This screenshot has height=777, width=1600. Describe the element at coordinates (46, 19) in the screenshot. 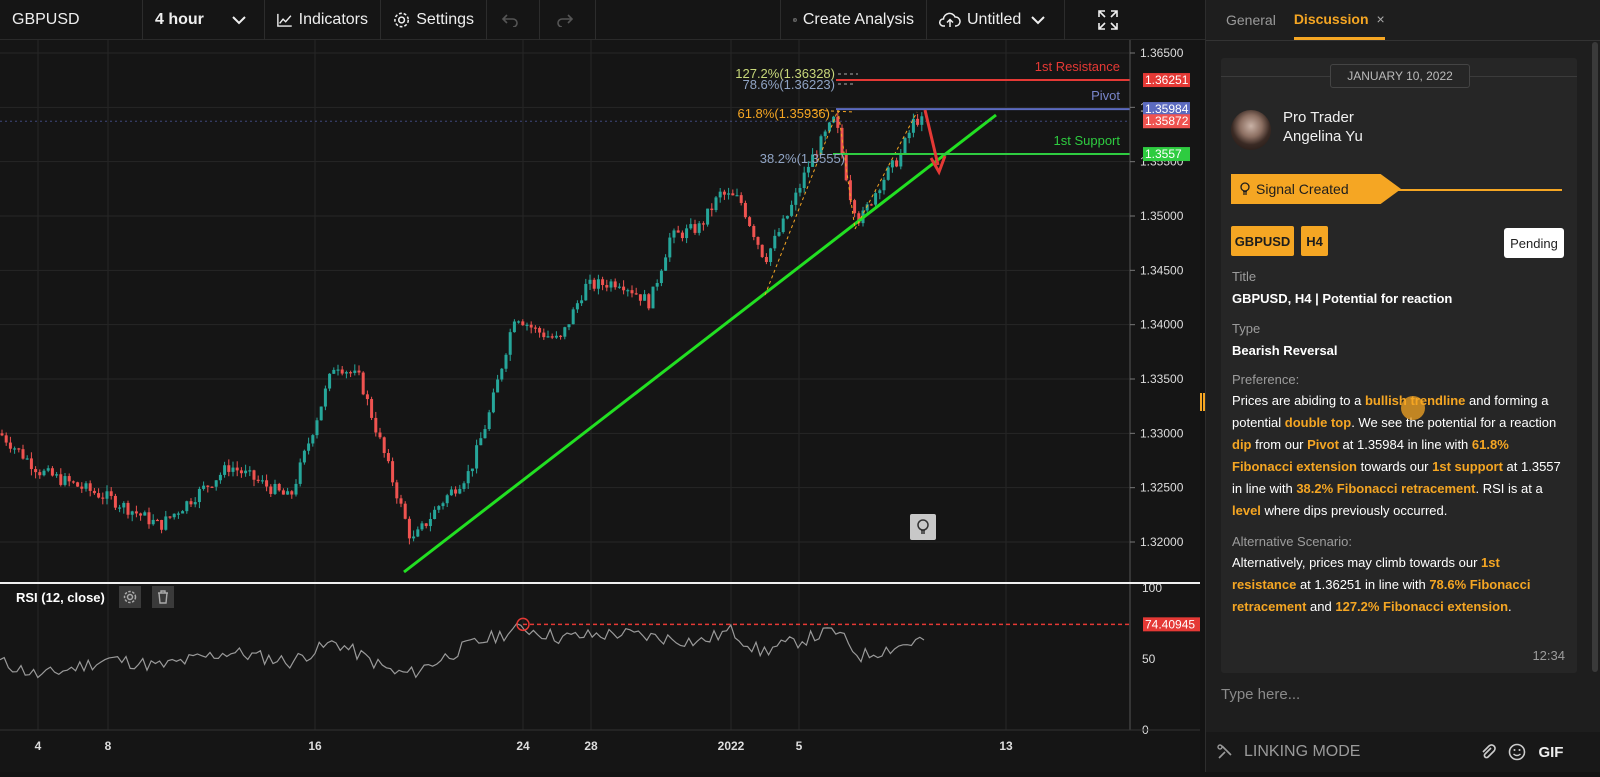

I see `symbol-label: GBPUSD` at that location.